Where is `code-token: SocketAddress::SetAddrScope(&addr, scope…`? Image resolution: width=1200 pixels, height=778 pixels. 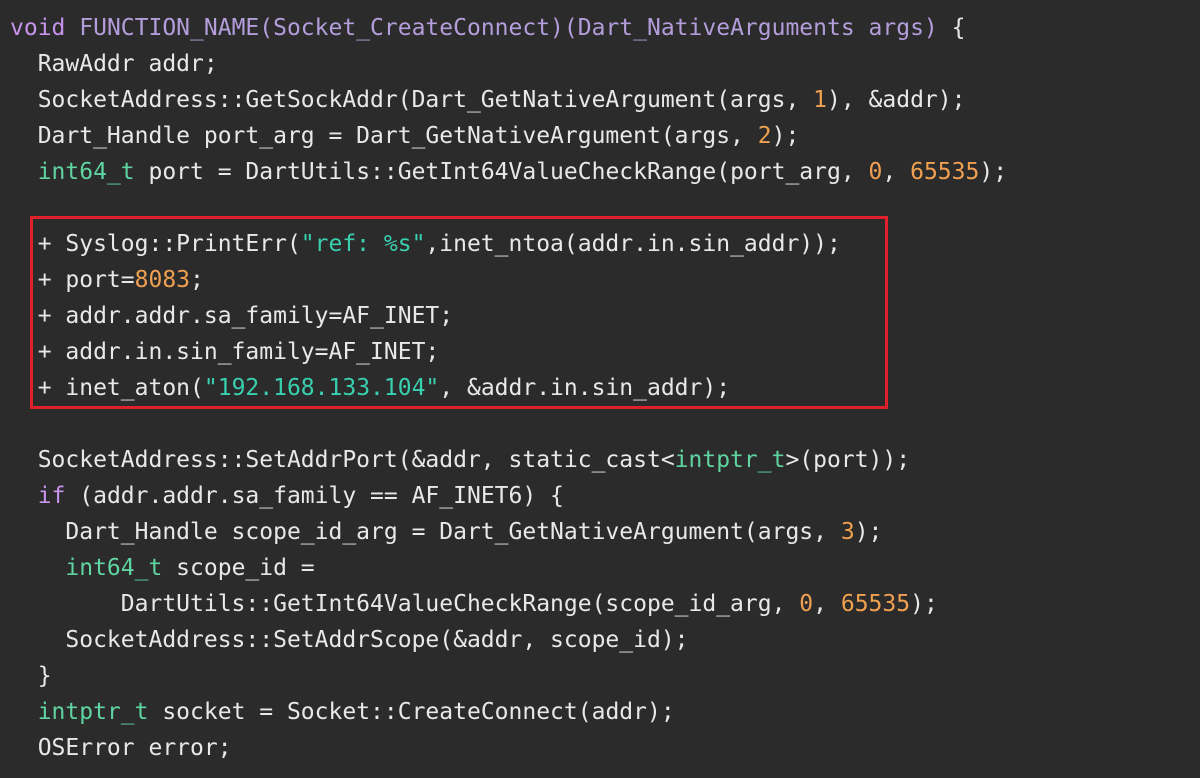
code-token: SocketAddress::SetAddrScope(&addr, scope… is located at coordinates (349, 640).